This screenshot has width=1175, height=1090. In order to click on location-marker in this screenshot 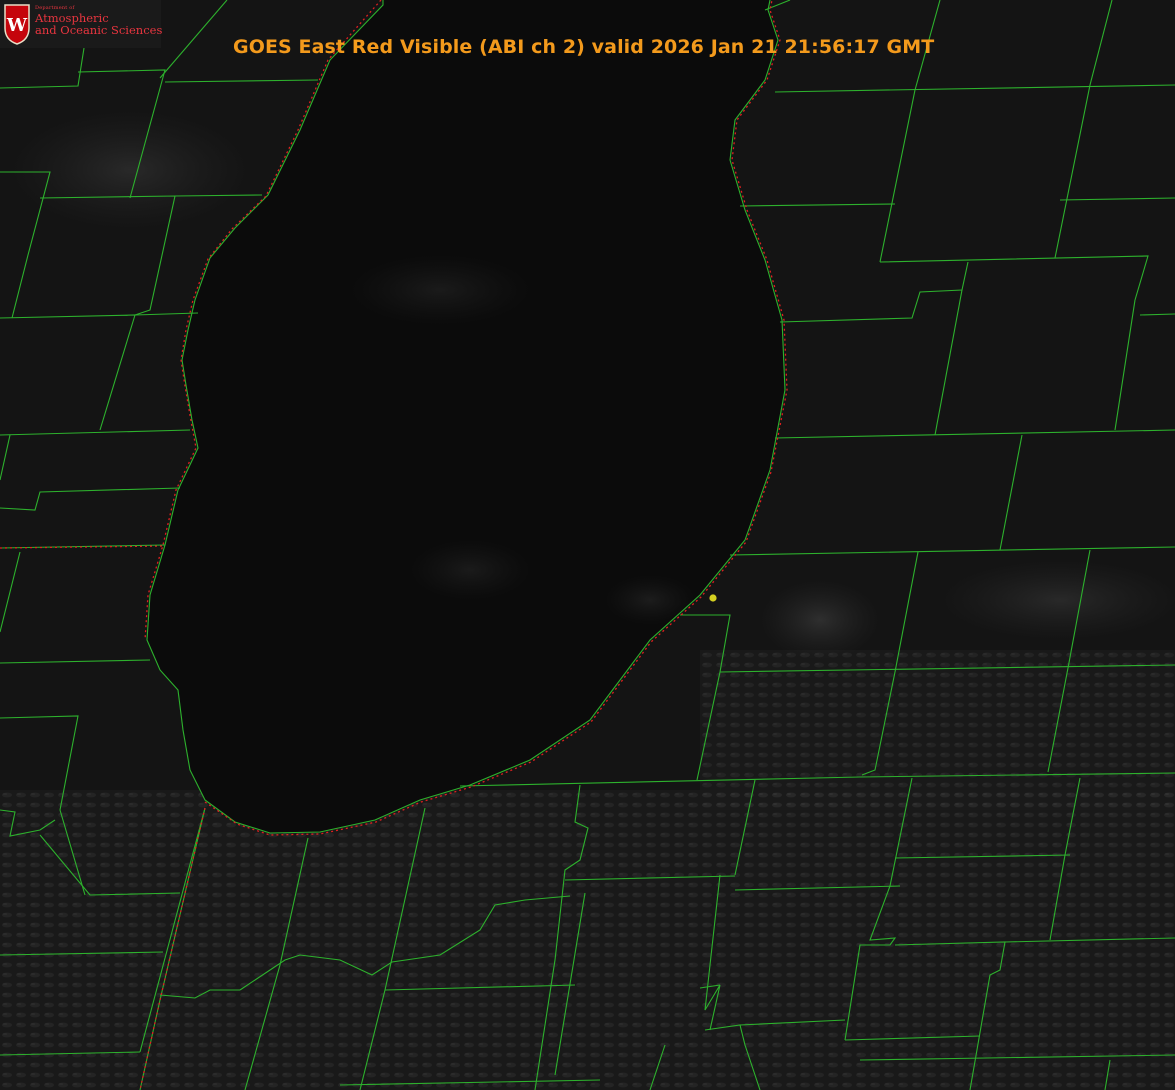, I will do `click(713, 598)`.